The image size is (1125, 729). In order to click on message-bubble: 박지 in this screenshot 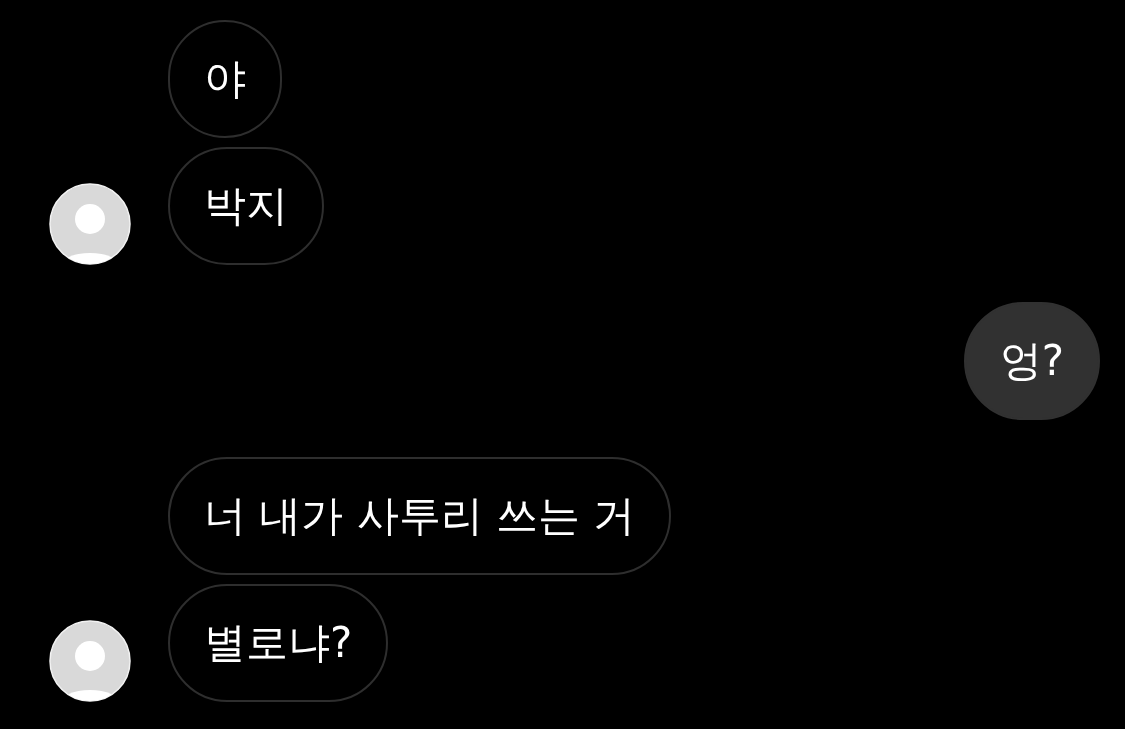, I will do `click(246, 206)`.